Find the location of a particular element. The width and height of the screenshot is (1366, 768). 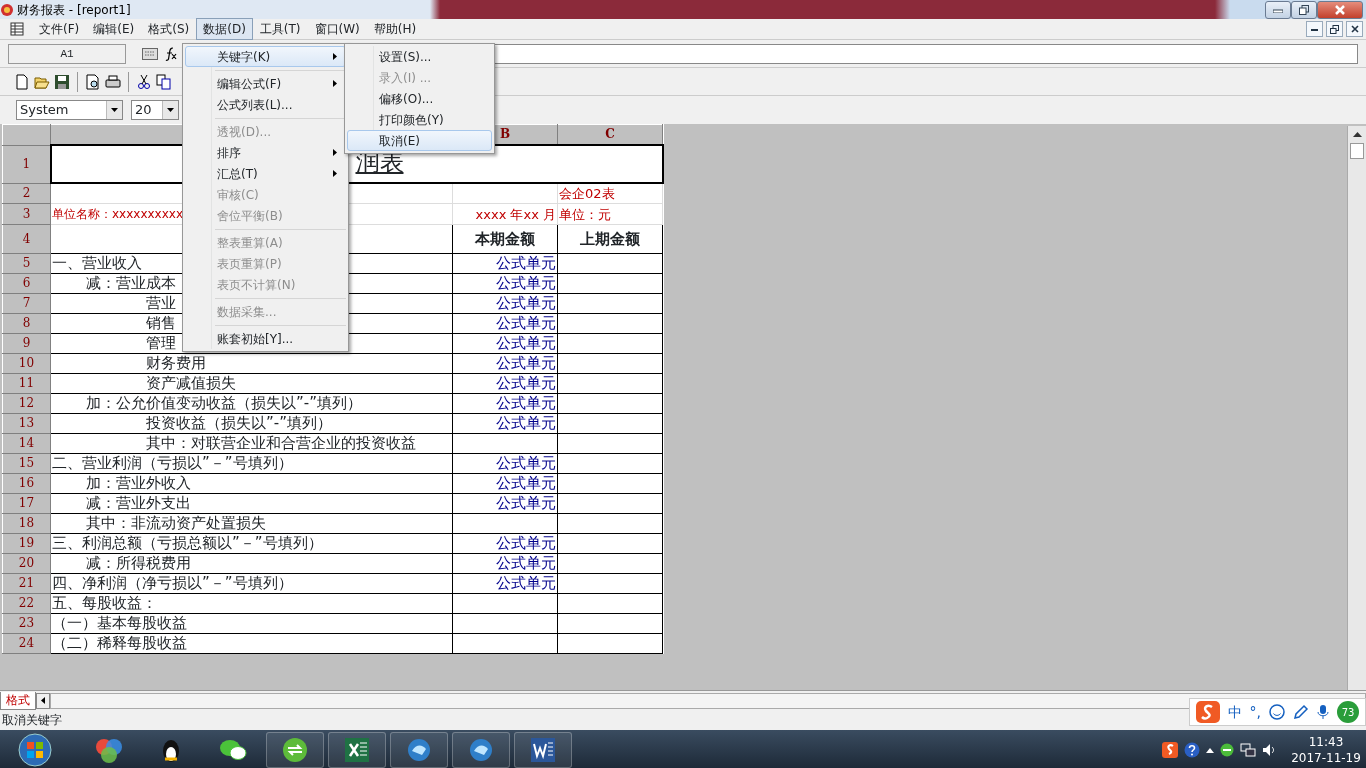

volume-icon is located at coordinates (1269, 750).